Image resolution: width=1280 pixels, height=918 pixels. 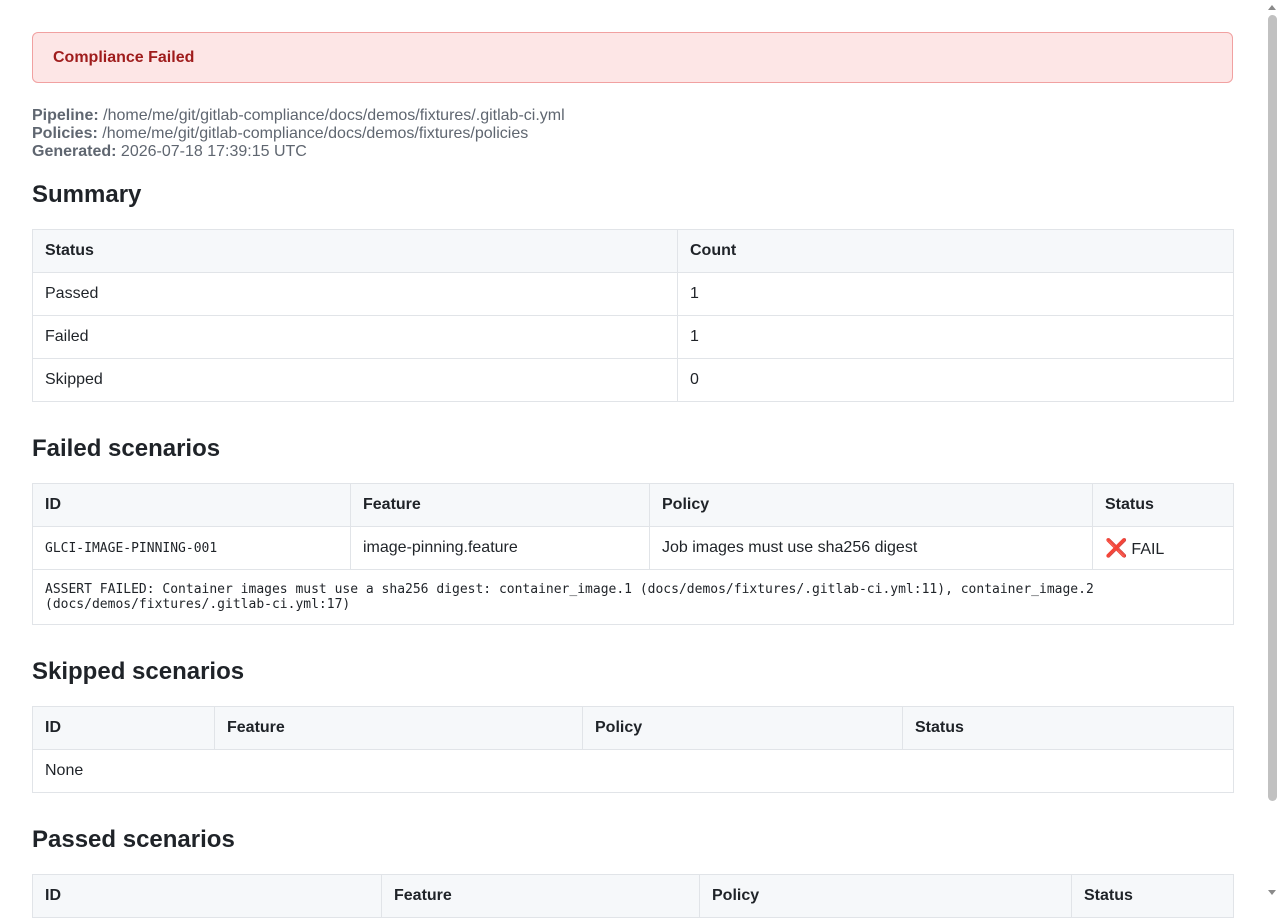 I want to click on generated-timestamp: 2026-07-18 17:39:15 UTC, so click(x=213, y=151).